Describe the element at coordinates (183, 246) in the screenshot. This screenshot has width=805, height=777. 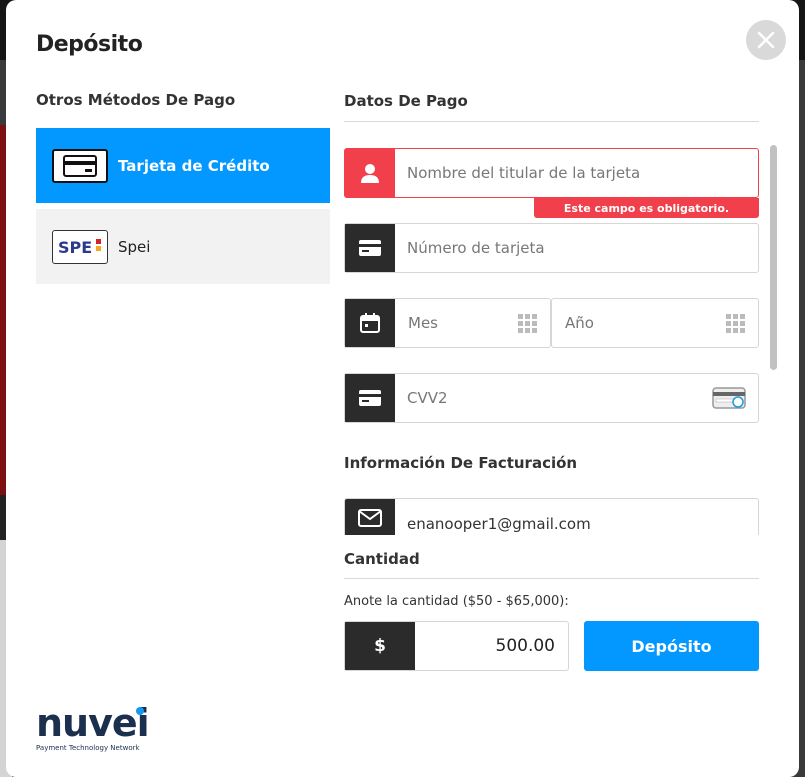
I see `method-spei: SPE Spei` at that location.